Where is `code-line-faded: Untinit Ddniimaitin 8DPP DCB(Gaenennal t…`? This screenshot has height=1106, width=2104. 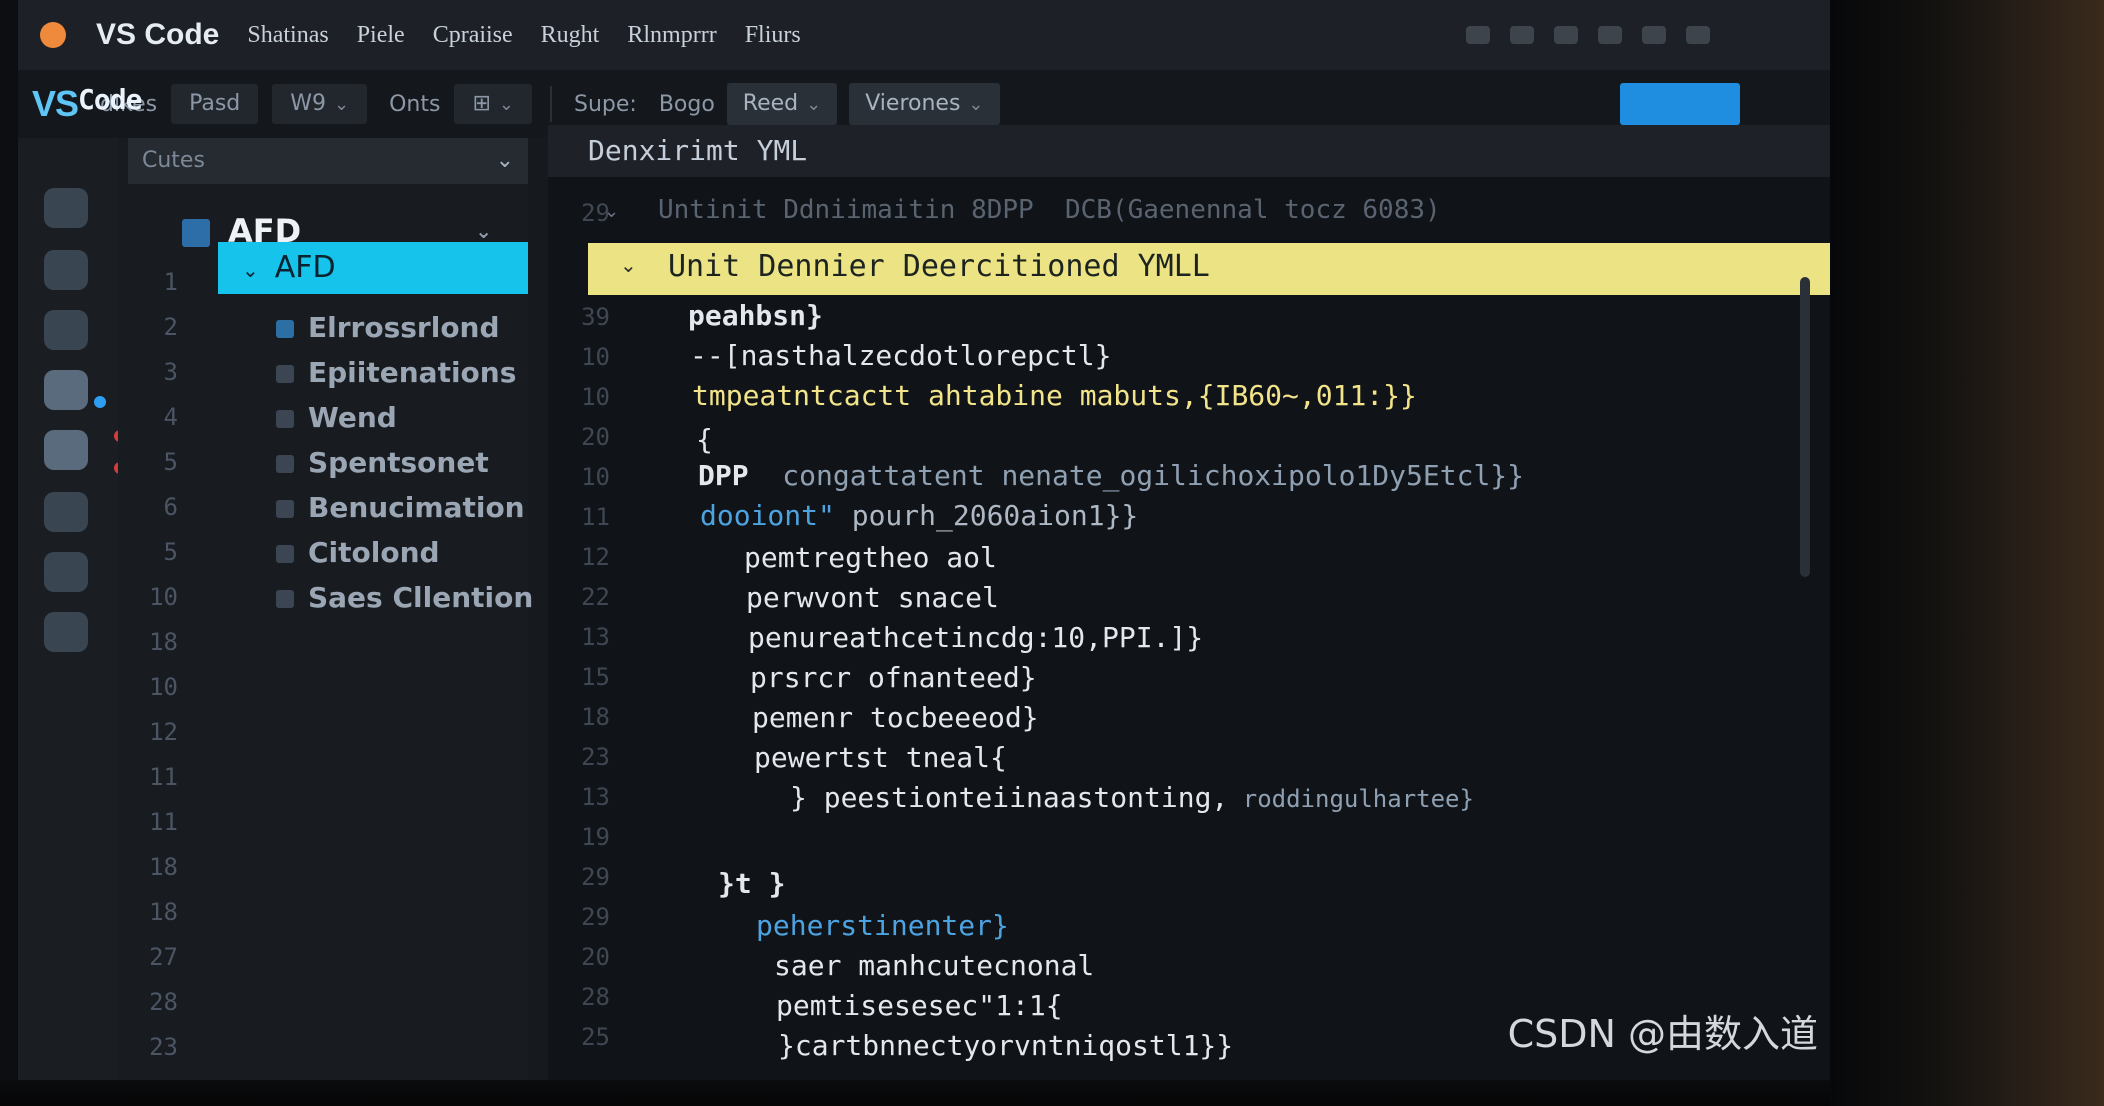
code-line-faded: Untinit Ddniimaitin 8DPP DCB(Gaenennal t… is located at coordinates (1049, 210).